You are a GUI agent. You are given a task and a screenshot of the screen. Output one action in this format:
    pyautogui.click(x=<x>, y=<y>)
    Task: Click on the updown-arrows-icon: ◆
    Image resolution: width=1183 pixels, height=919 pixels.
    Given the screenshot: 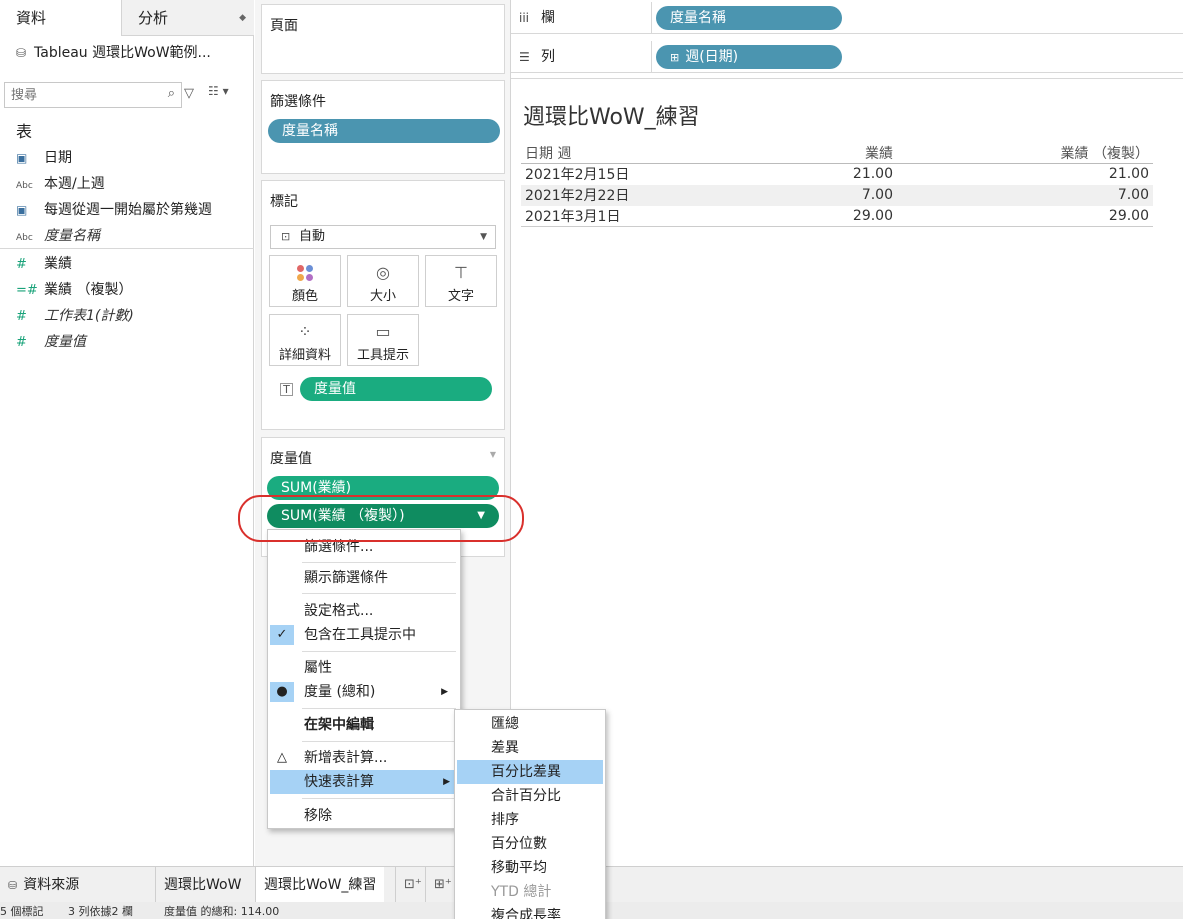 What is the action you would take?
    pyautogui.click(x=242, y=18)
    